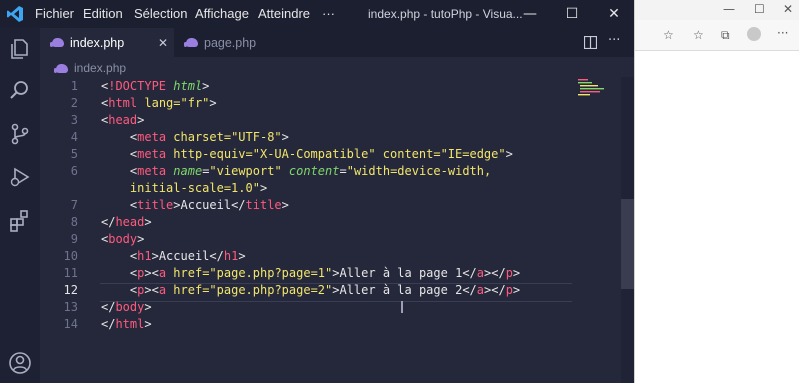 Image resolution: width=799 pixels, height=383 pixels. What do you see at coordinates (328, 13) in the screenshot?
I see `menu-more: ···` at bounding box center [328, 13].